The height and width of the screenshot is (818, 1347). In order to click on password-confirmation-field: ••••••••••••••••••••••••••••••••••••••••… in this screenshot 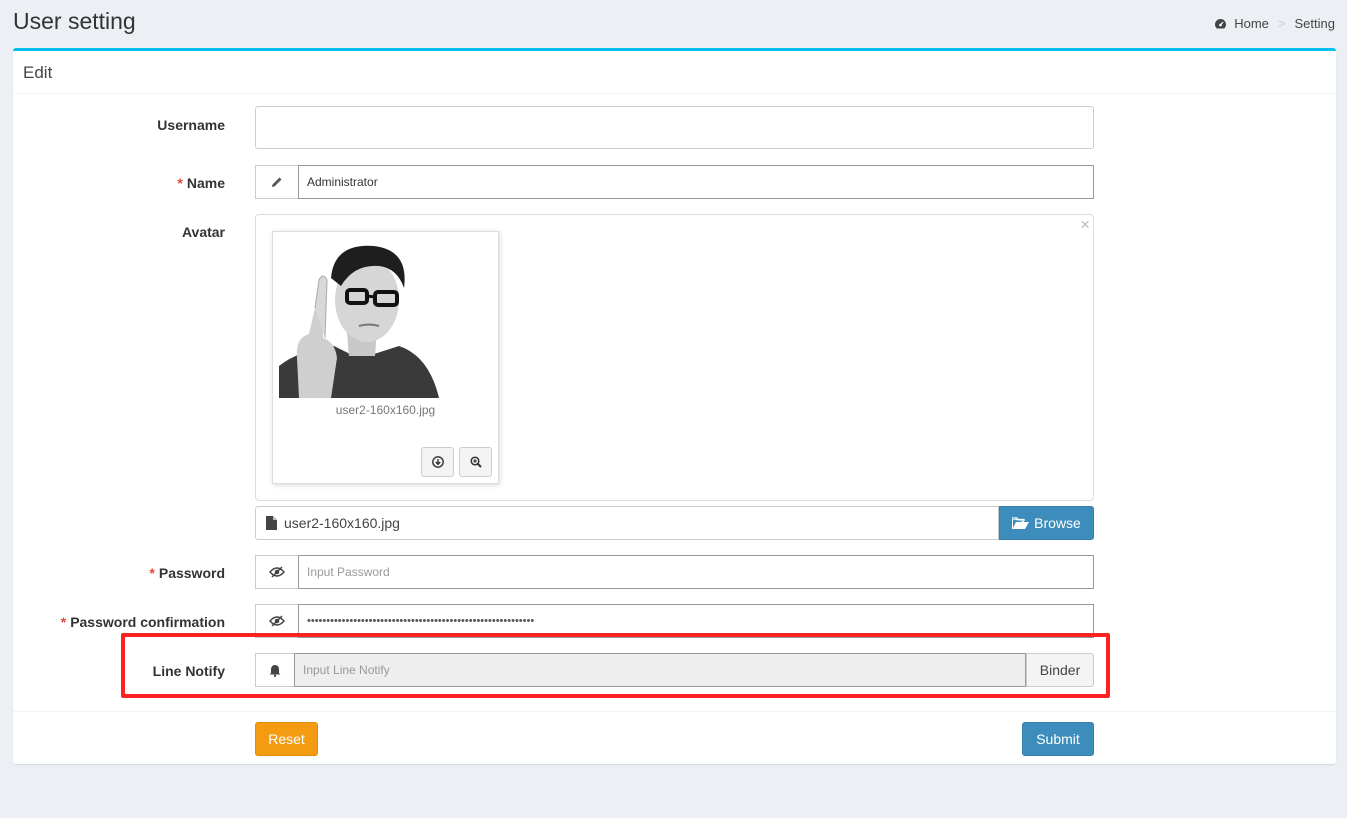, I will do `click(696, 621)`.